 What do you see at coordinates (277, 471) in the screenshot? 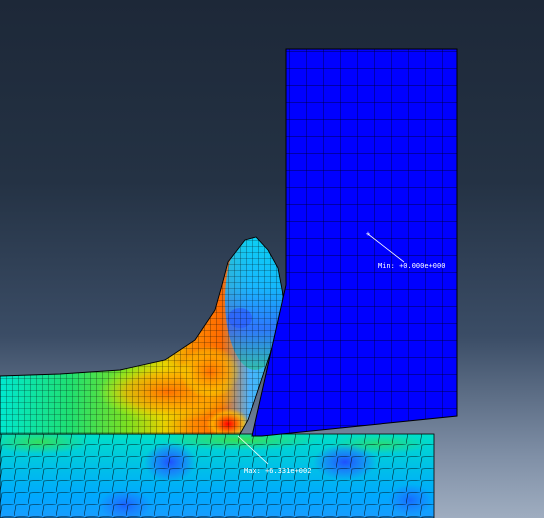
I see `max-label: Max: +6.331e+002` at bounding box center [277, 471].